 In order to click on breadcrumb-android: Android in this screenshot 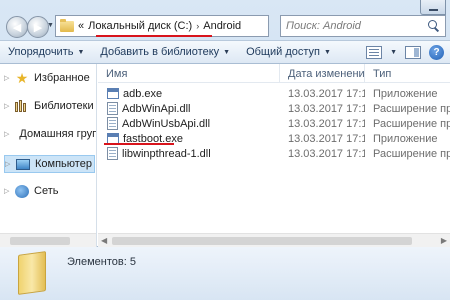, I will do `click(222, 26)`.